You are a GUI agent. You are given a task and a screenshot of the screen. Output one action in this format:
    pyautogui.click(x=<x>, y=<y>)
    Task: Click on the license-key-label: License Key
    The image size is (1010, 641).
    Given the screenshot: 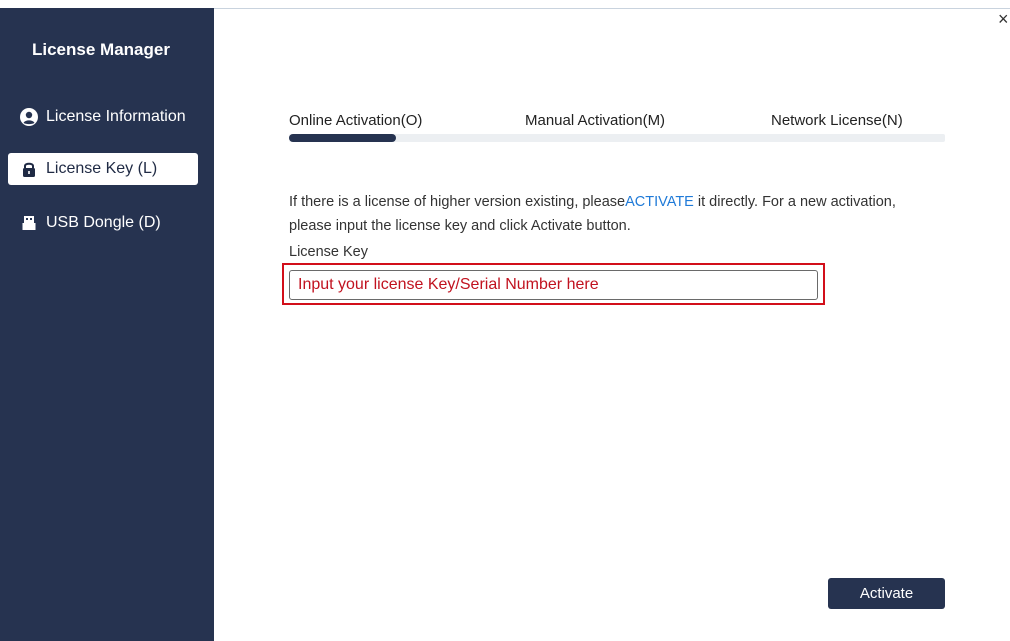 What is the action you would take?
    pyautogui.click(x=328, y=252)
    